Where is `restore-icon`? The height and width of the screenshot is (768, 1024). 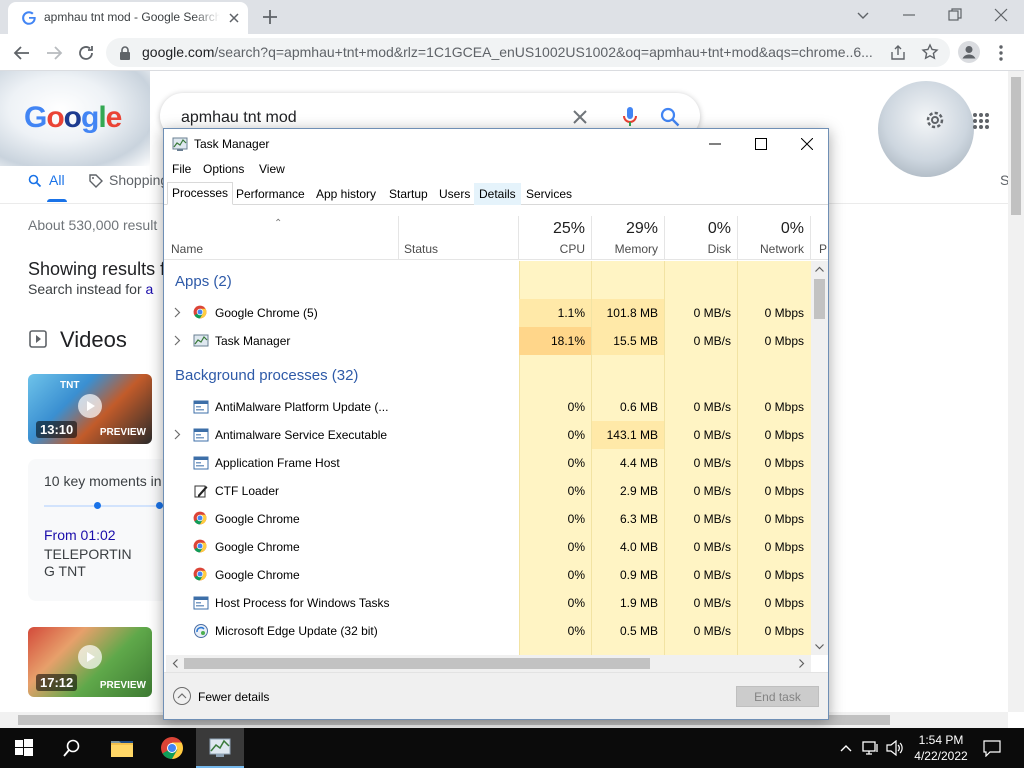
restore-icon is located at coordinates (955, 15).